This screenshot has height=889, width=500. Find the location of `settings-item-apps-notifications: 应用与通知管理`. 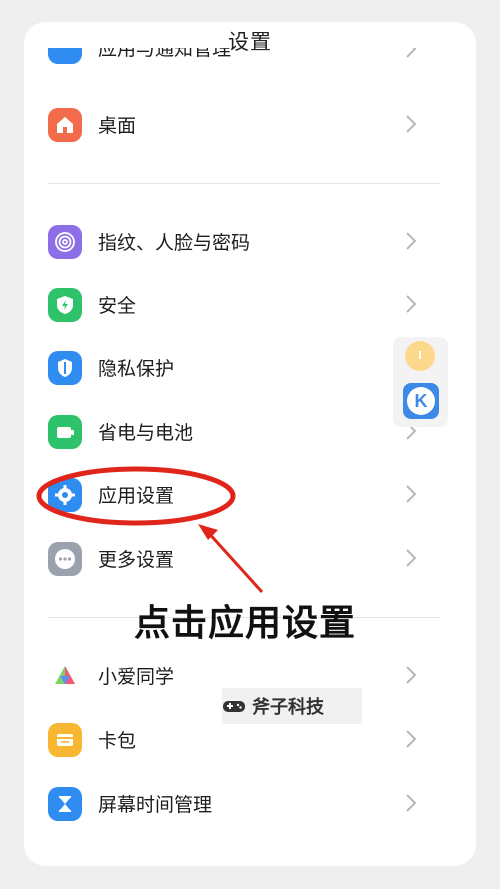

settings-item-apps-notifications: 应用与通知管理 is located at coordinates (250, 68).